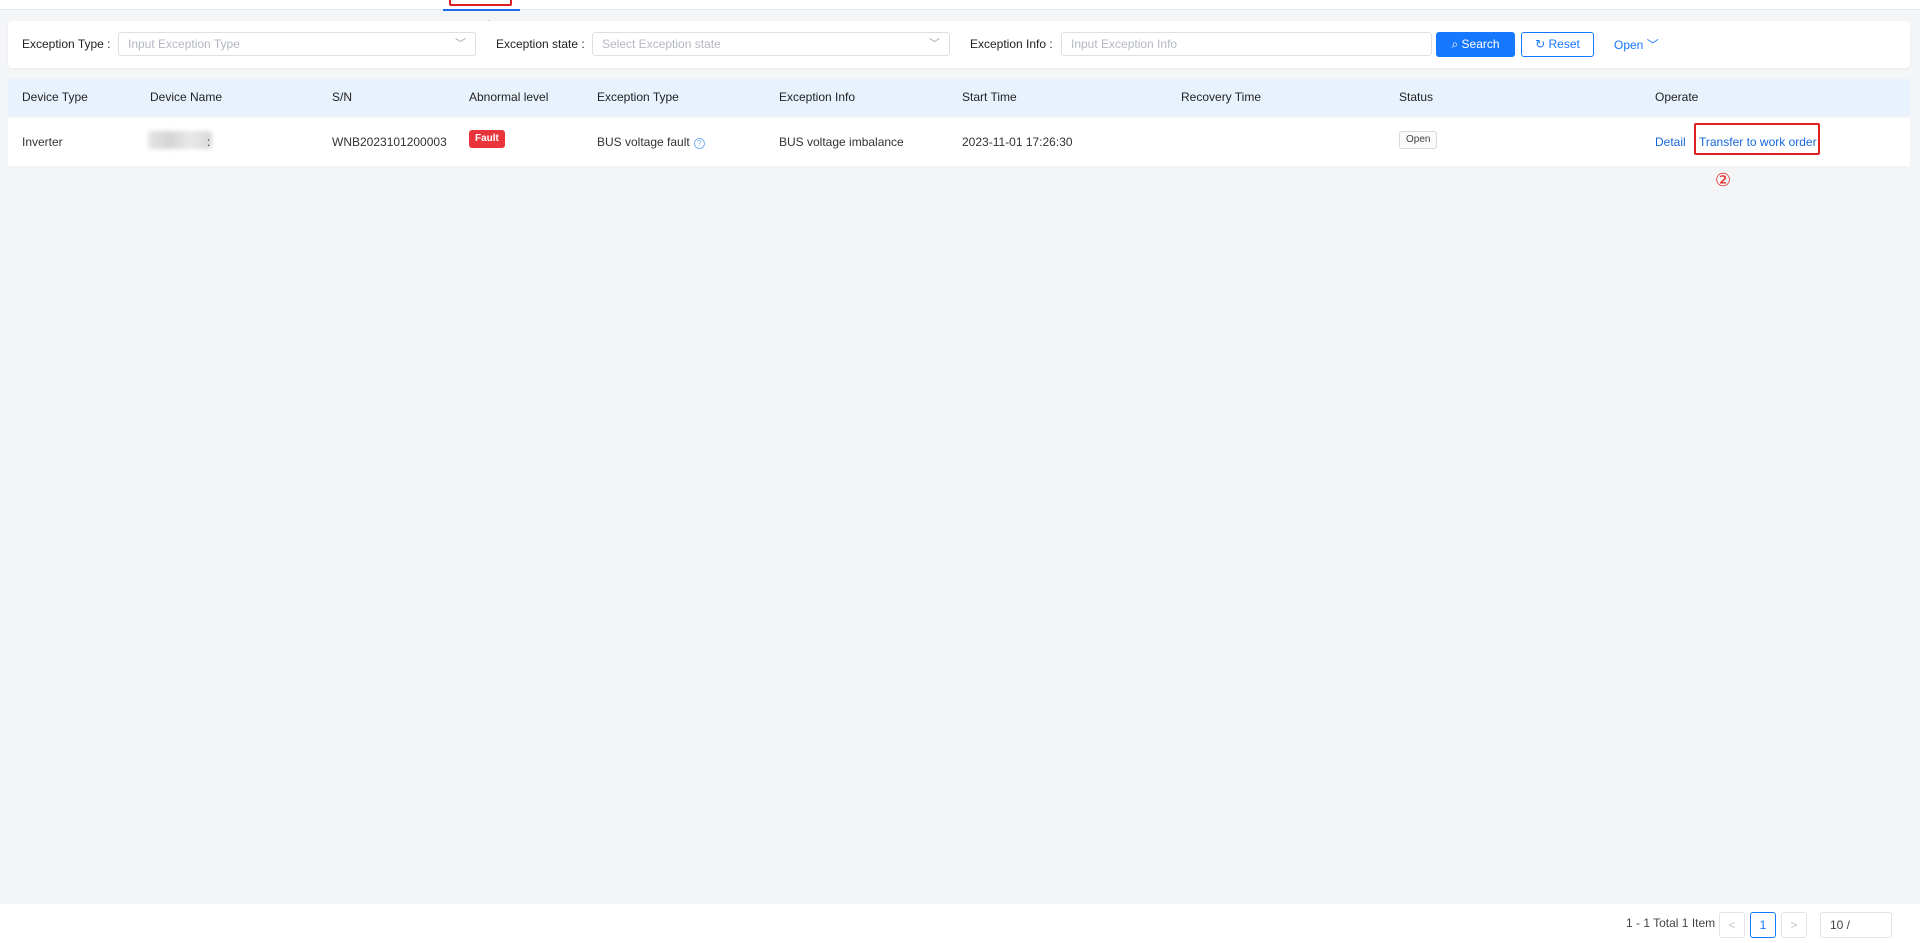  I want to click on detail-link: Detail, so click(1670, 142).